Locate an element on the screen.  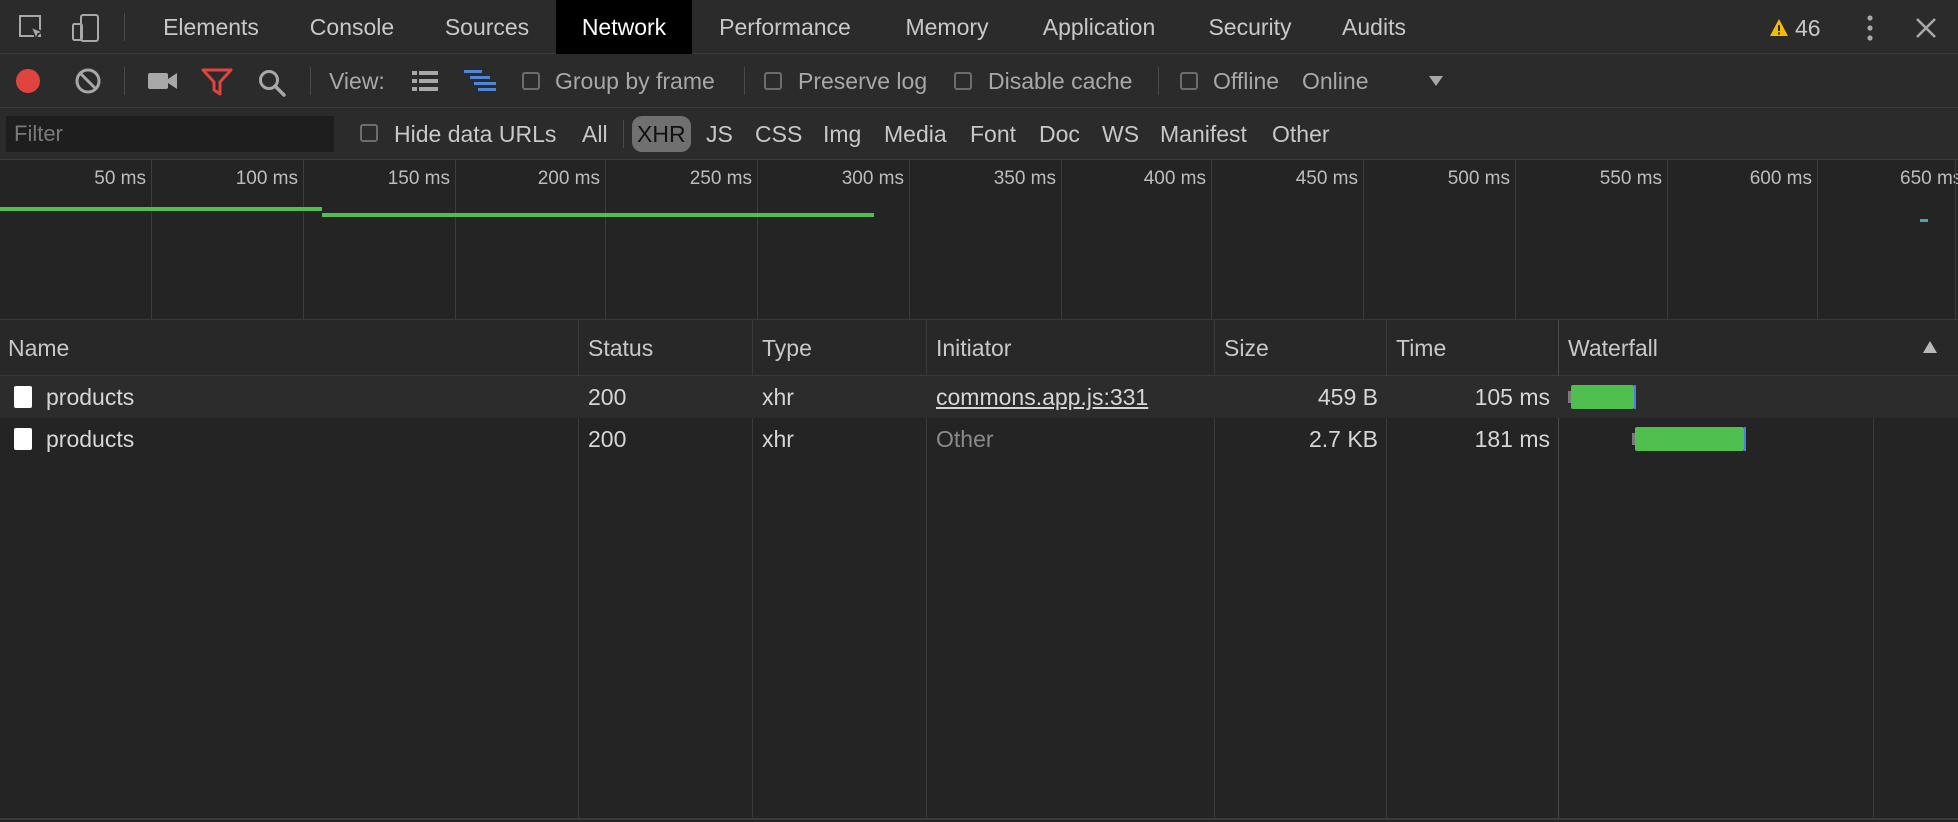
column-waterfall: Waterfall is located at coordinates (1613, 348).